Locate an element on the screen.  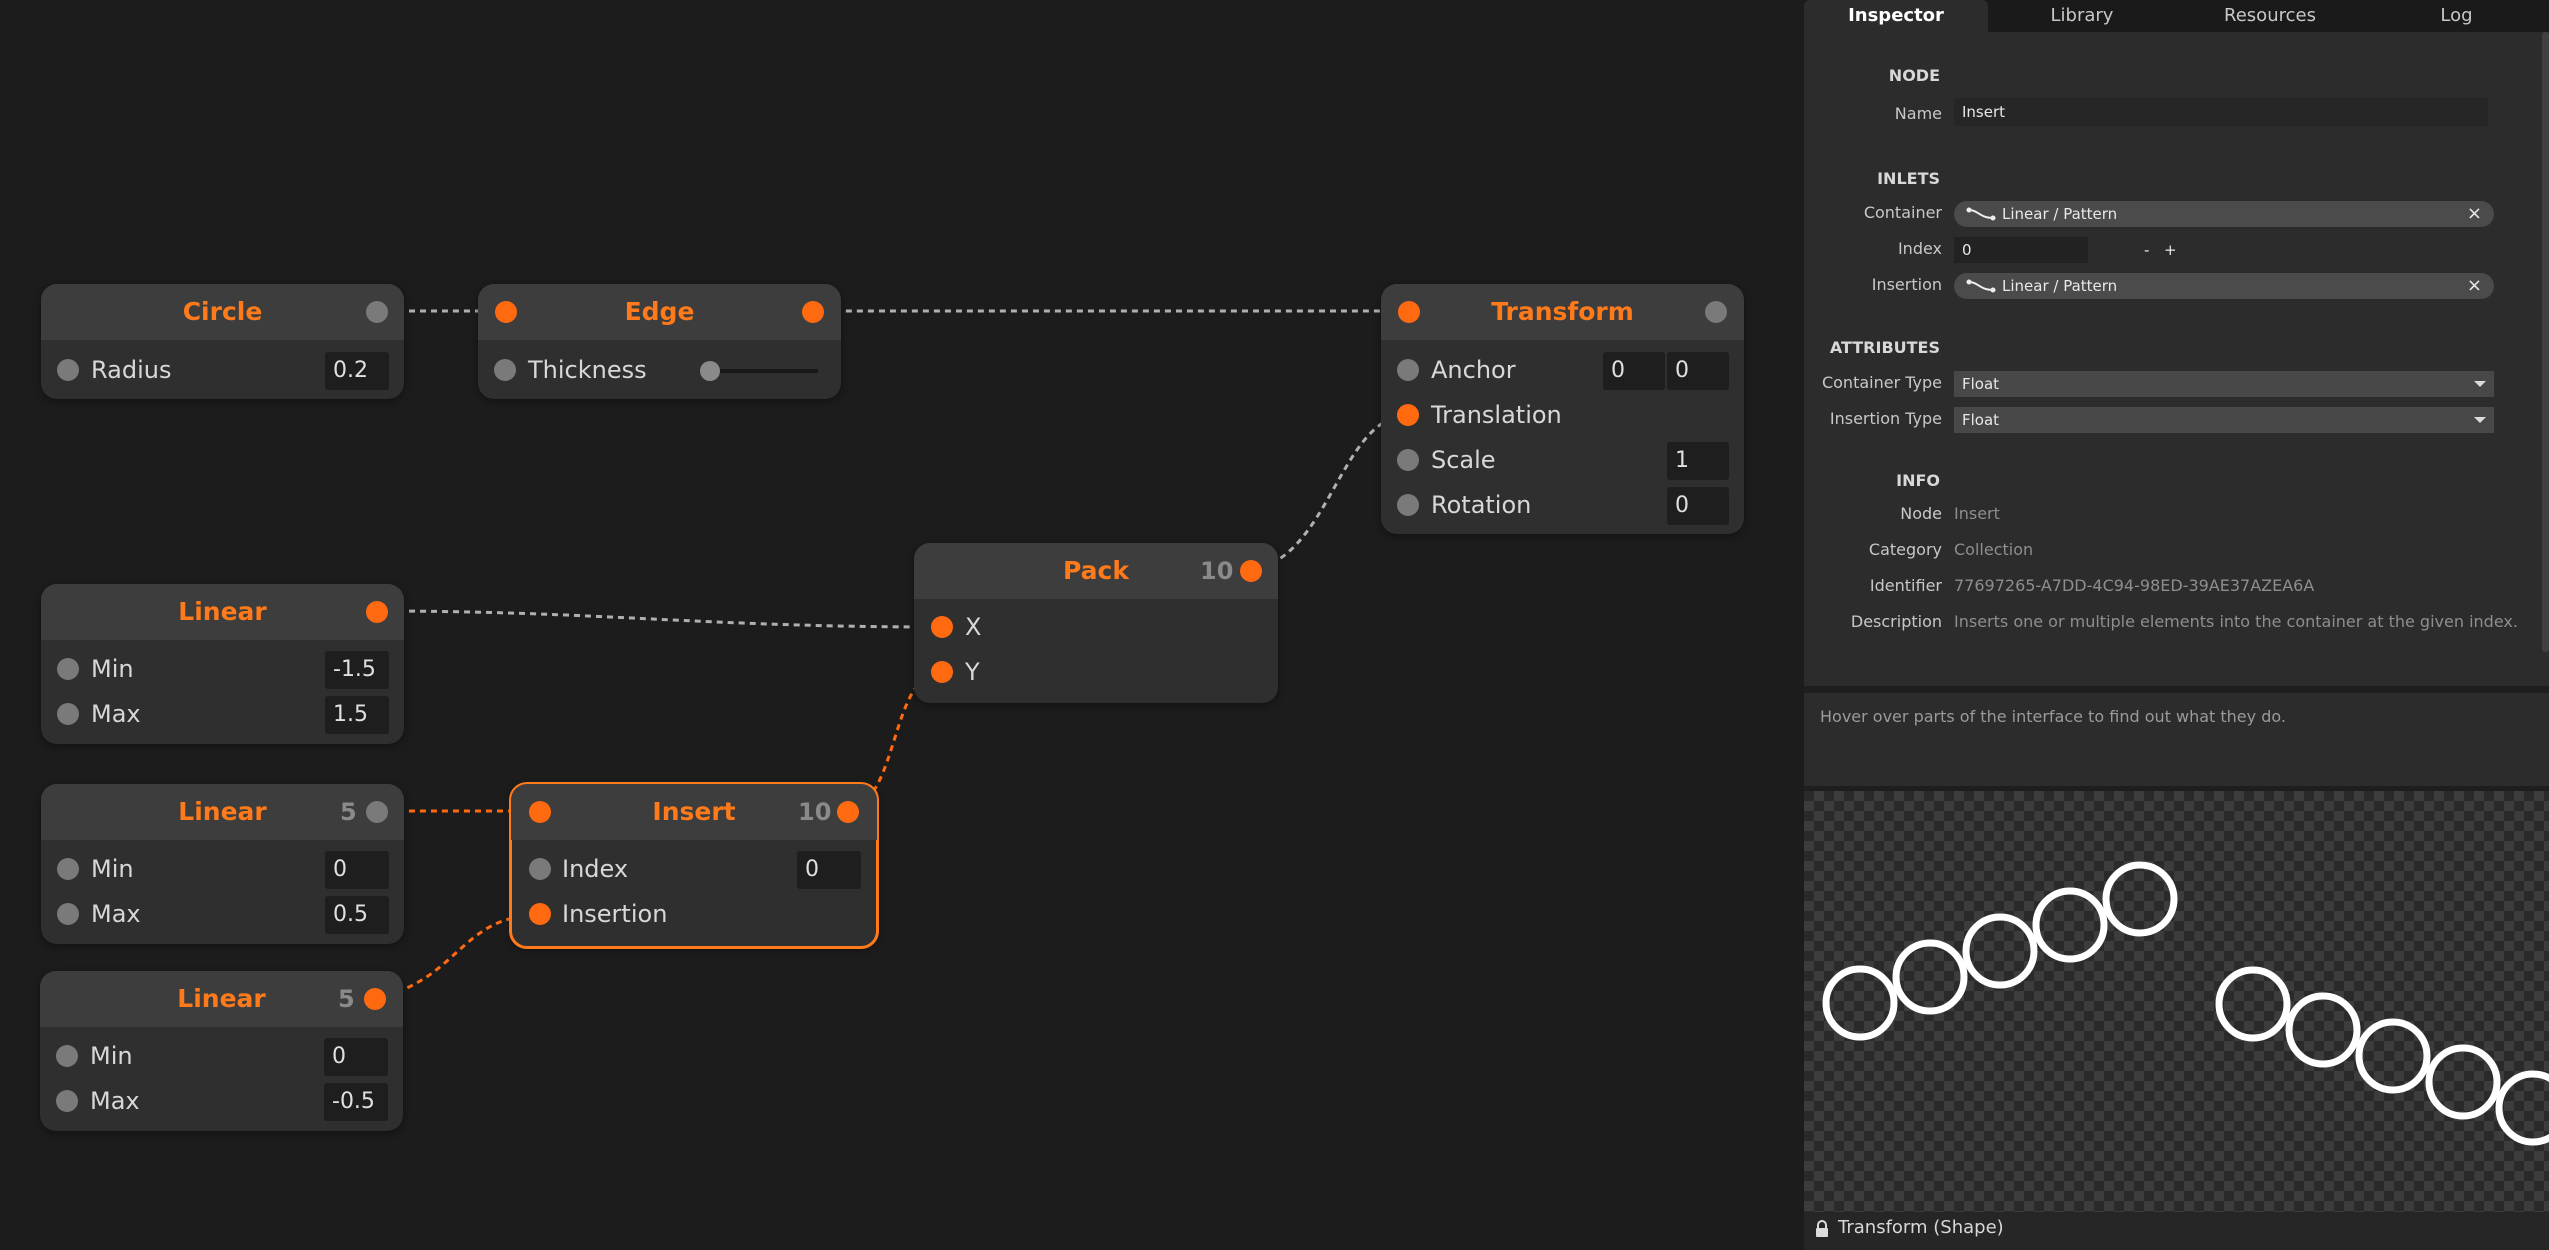
node-linear-1: Linear Min -1.5 Max 1.5 is located at coordinates (222, 664).